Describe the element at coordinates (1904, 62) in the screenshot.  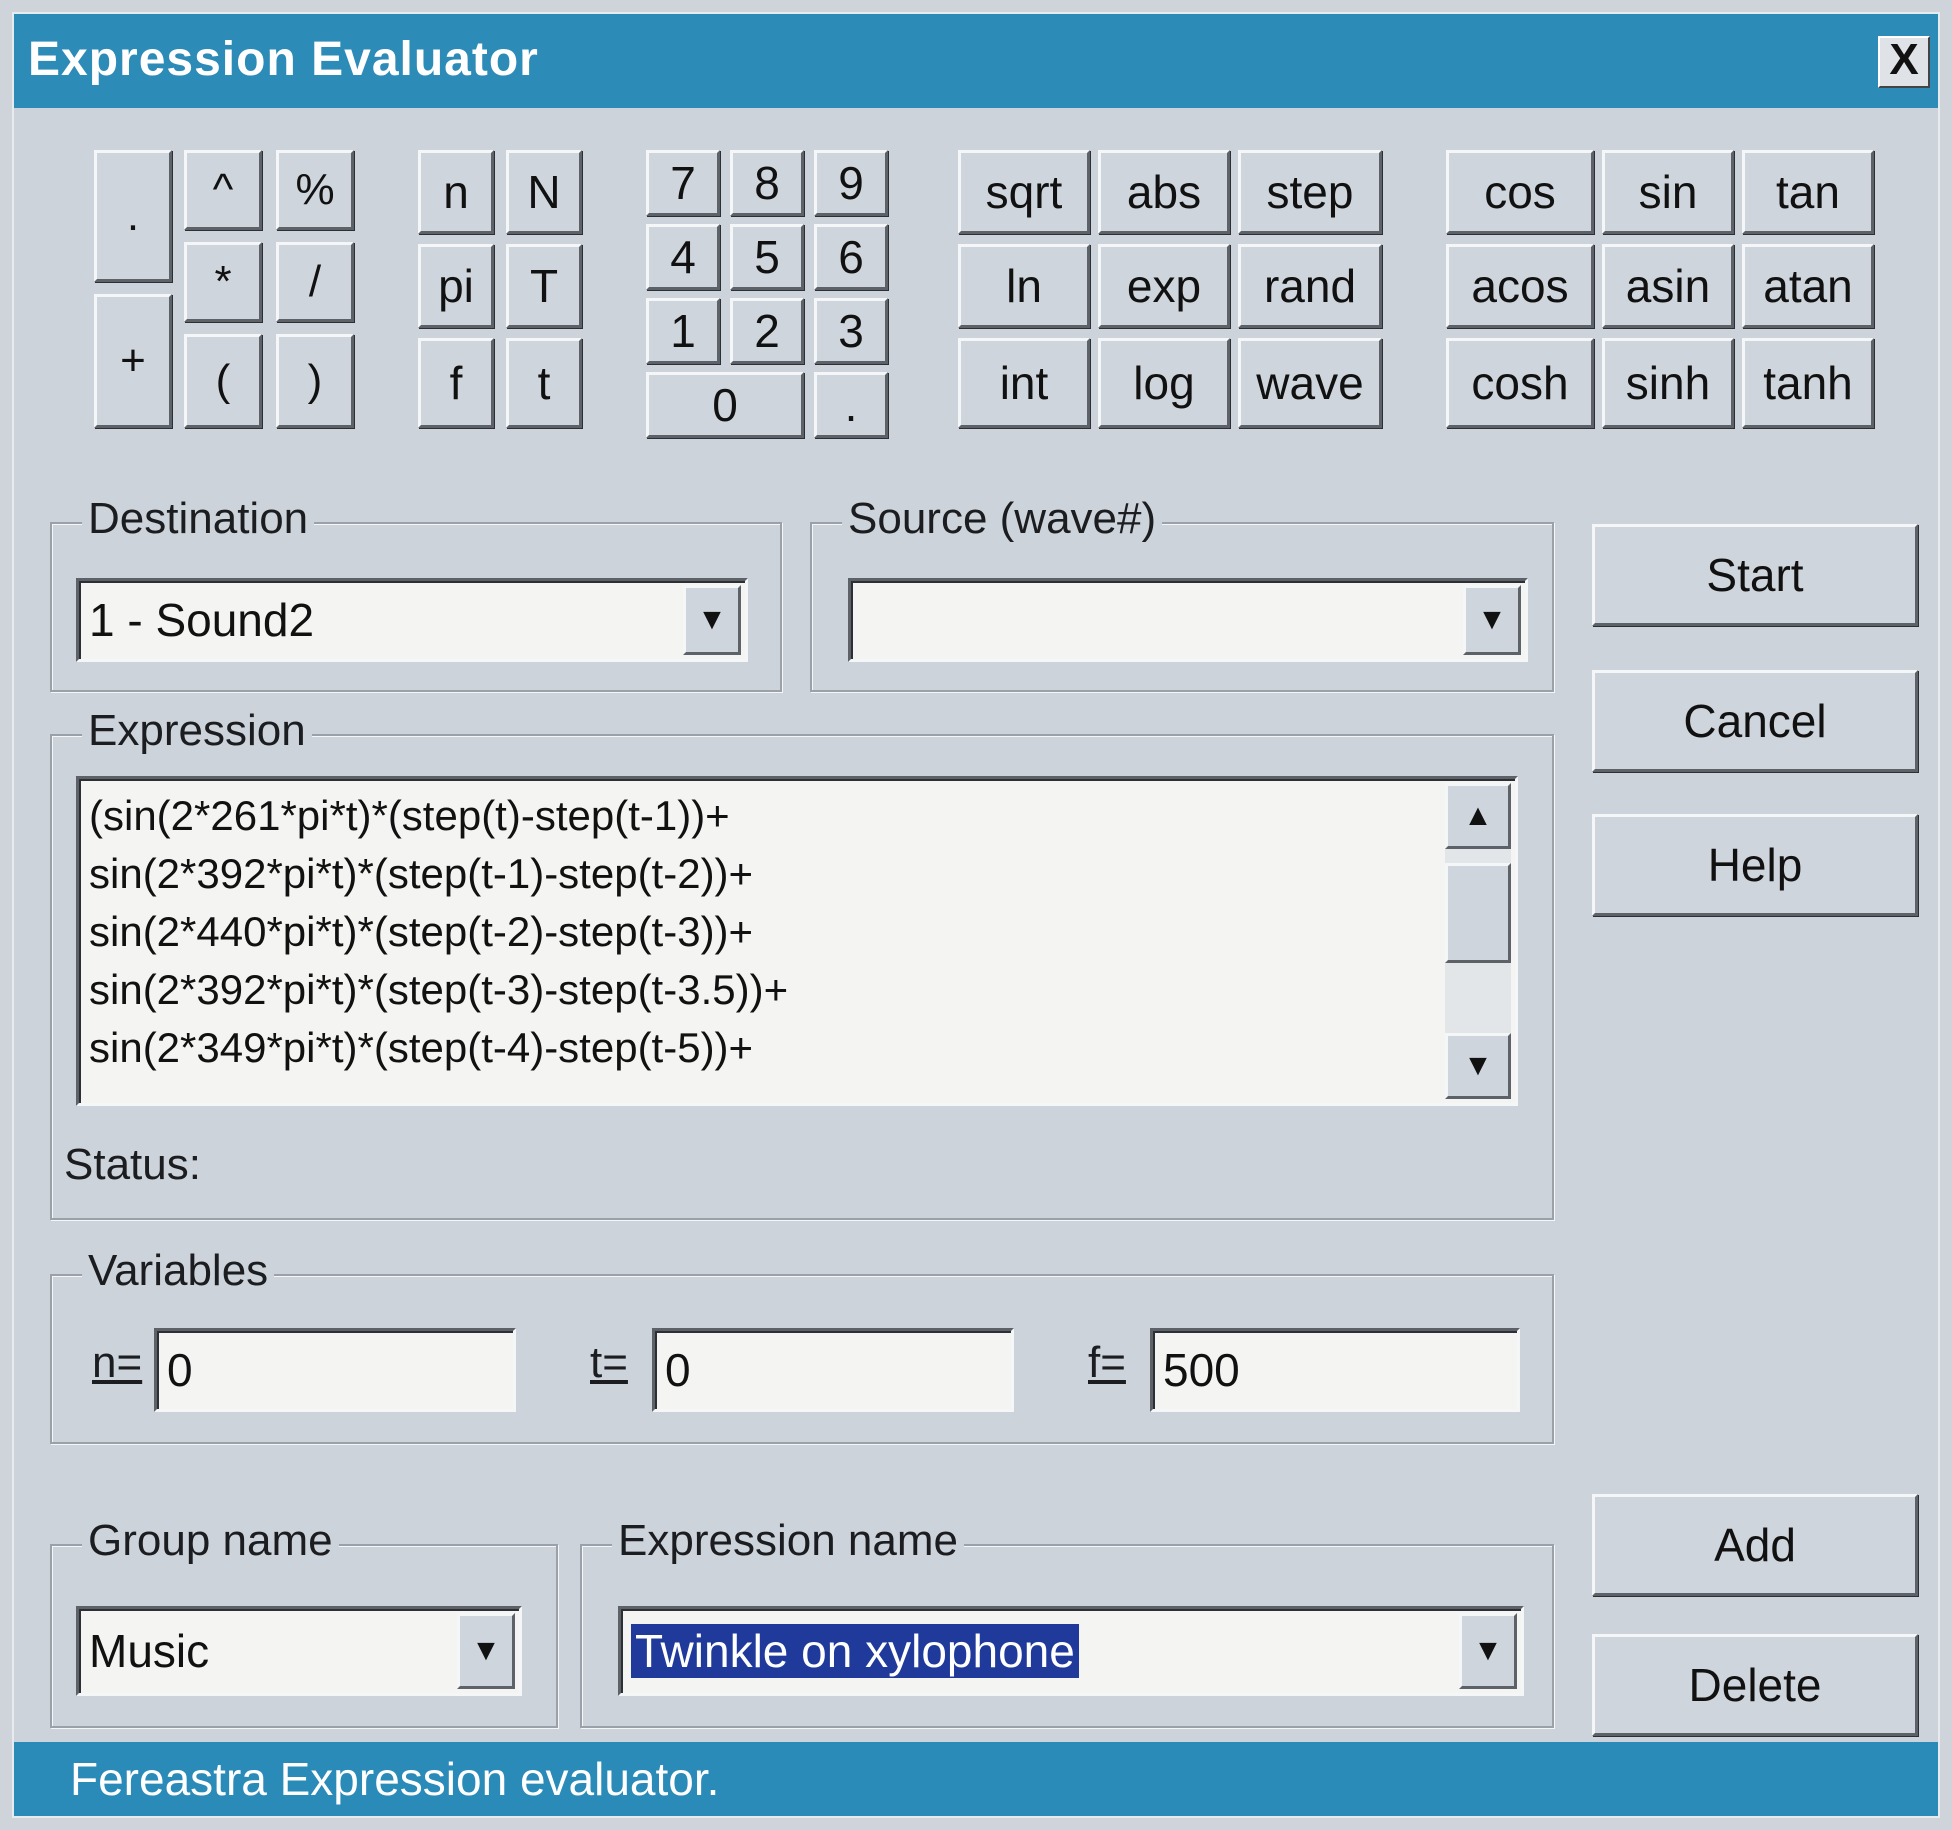
I see `close-button: X` at that location.